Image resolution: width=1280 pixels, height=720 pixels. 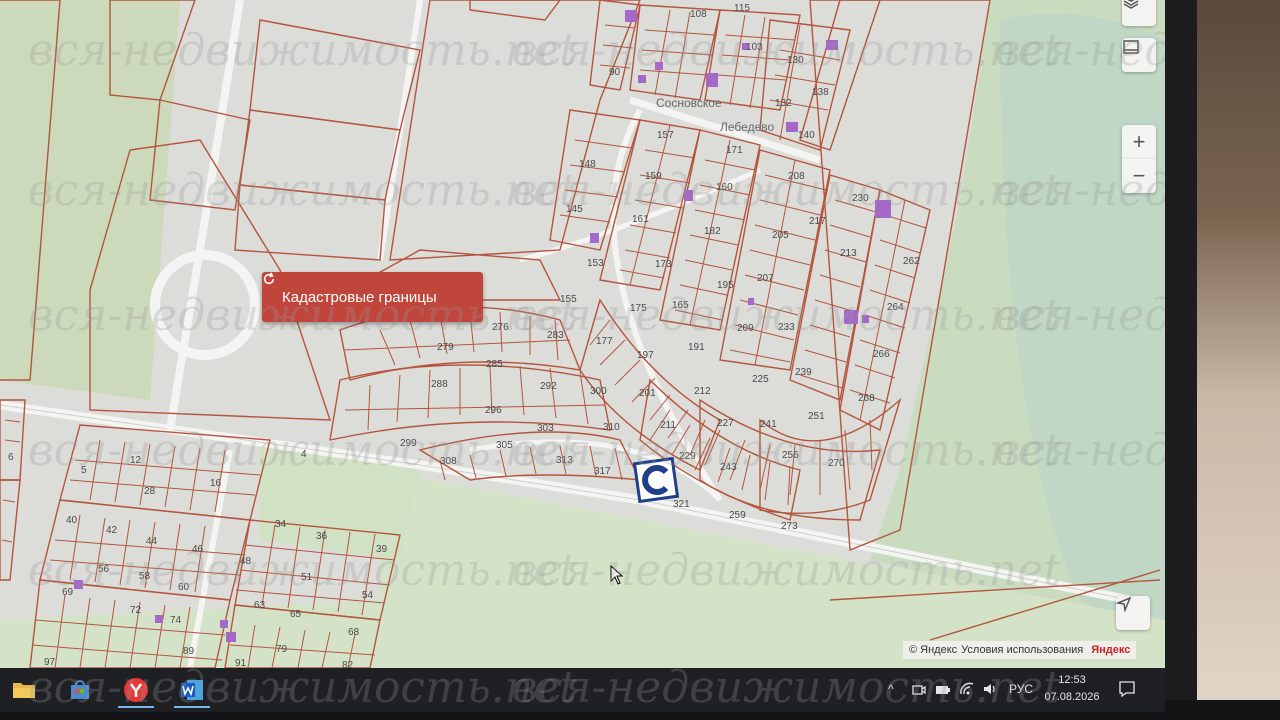 What do you see at coordinates (653, 176) in the screenshot?
I see `plot-label: 159` at bounding box center [653, 176].